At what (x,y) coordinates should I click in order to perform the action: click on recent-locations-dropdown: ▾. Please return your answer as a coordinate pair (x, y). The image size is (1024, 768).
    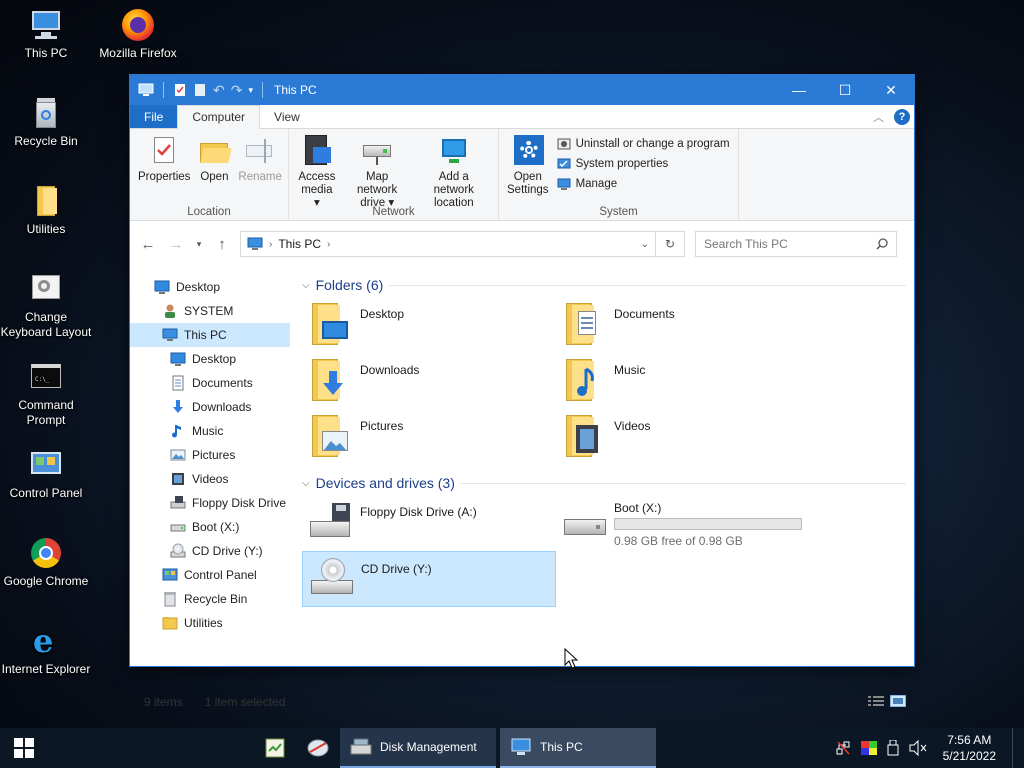
    Looking at the image, I should click on (199, 244).